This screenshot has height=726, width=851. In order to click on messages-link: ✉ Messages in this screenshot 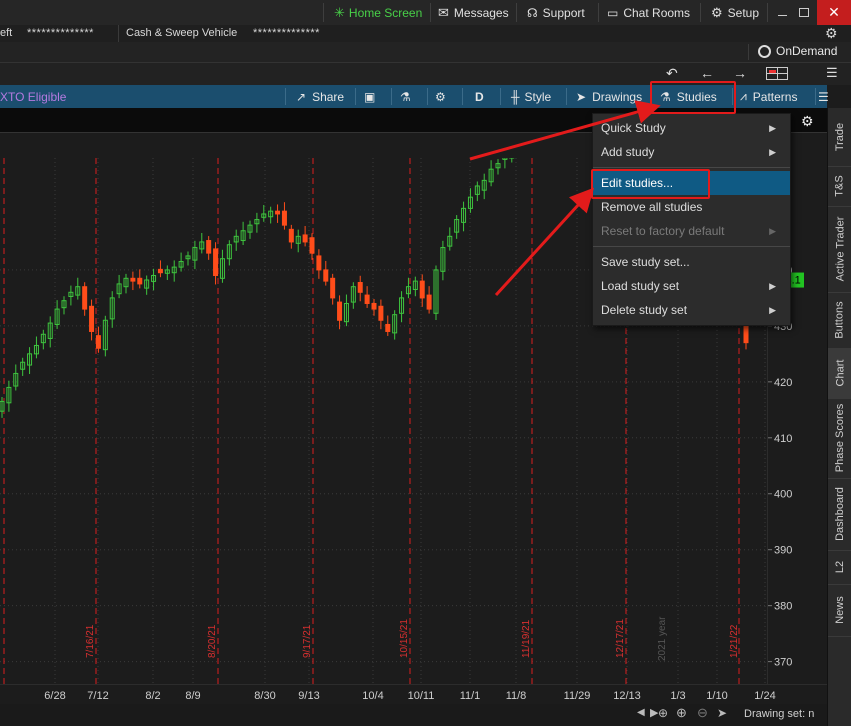, I will do `click(473, 12)`.